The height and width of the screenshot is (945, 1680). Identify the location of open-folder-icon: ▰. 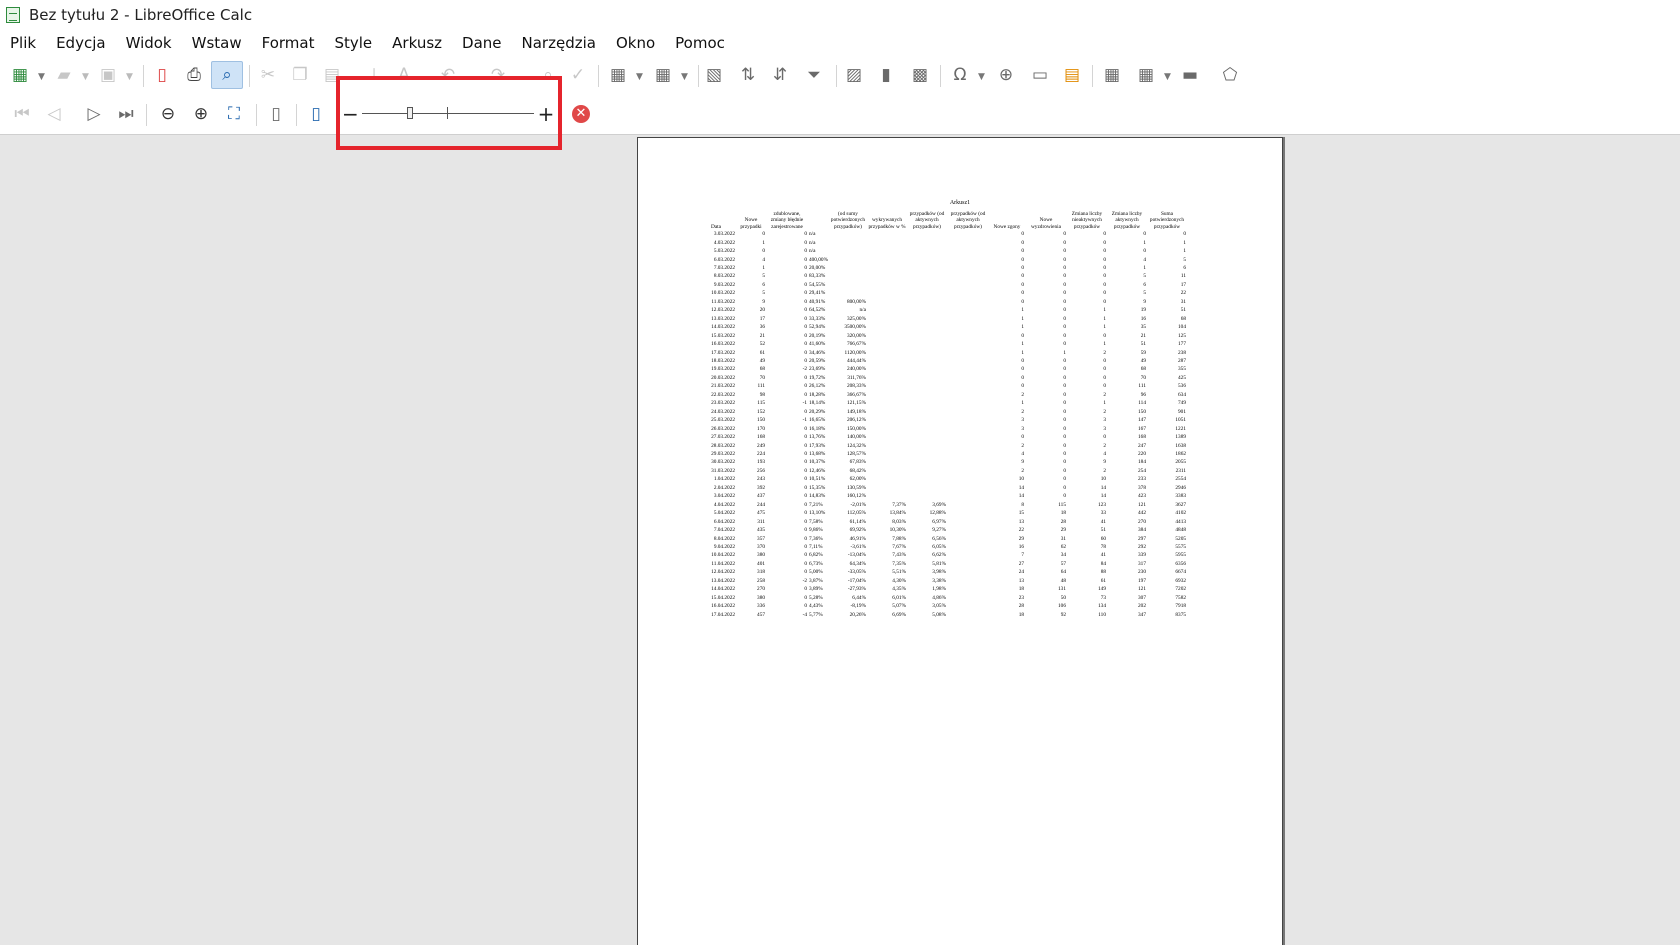
(64, 75).